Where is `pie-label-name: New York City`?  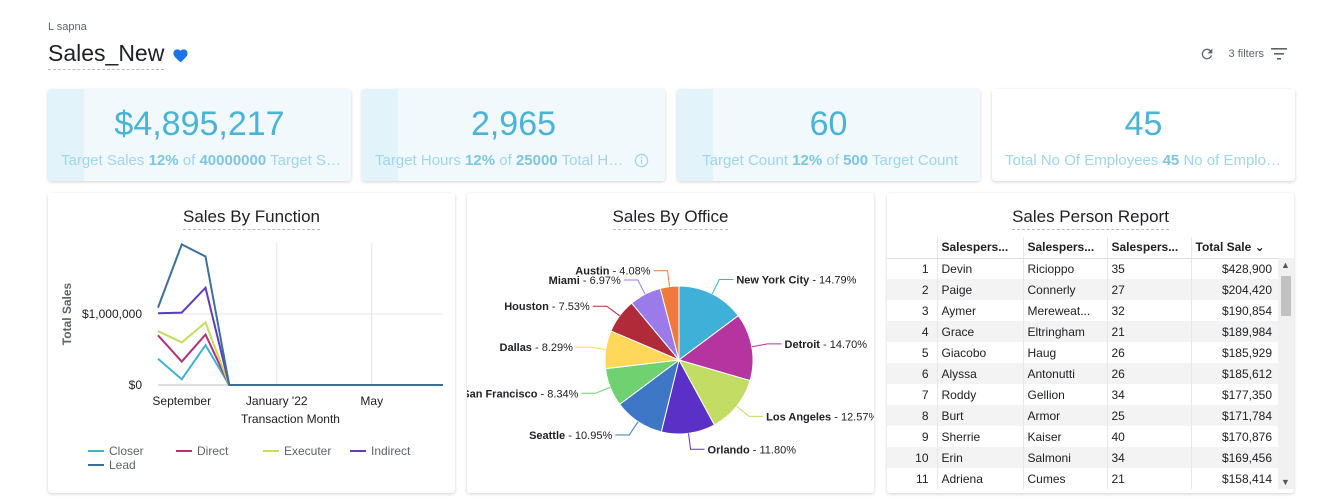
pie-label-name: New York City is located at coordinates (773, 281).